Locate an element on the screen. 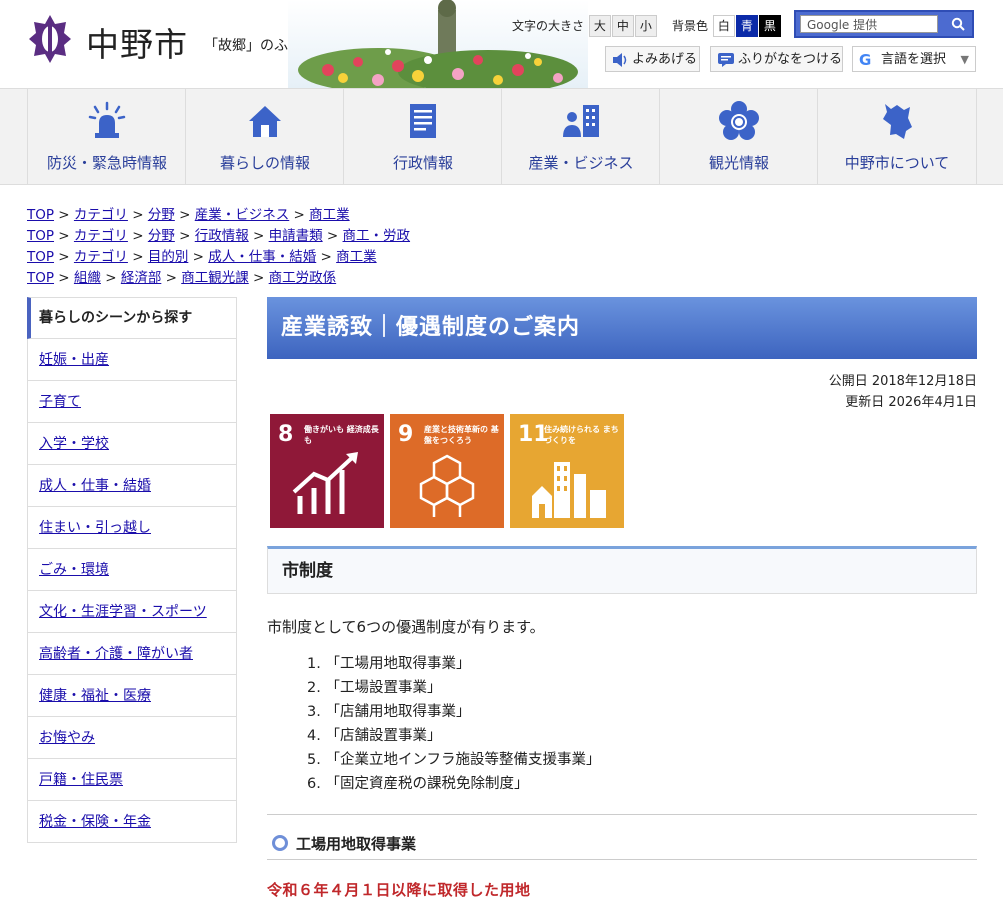 The height and width of the screenshot is (910, 1003). section-heading: 市制度 is located at coordinates (622, 570).